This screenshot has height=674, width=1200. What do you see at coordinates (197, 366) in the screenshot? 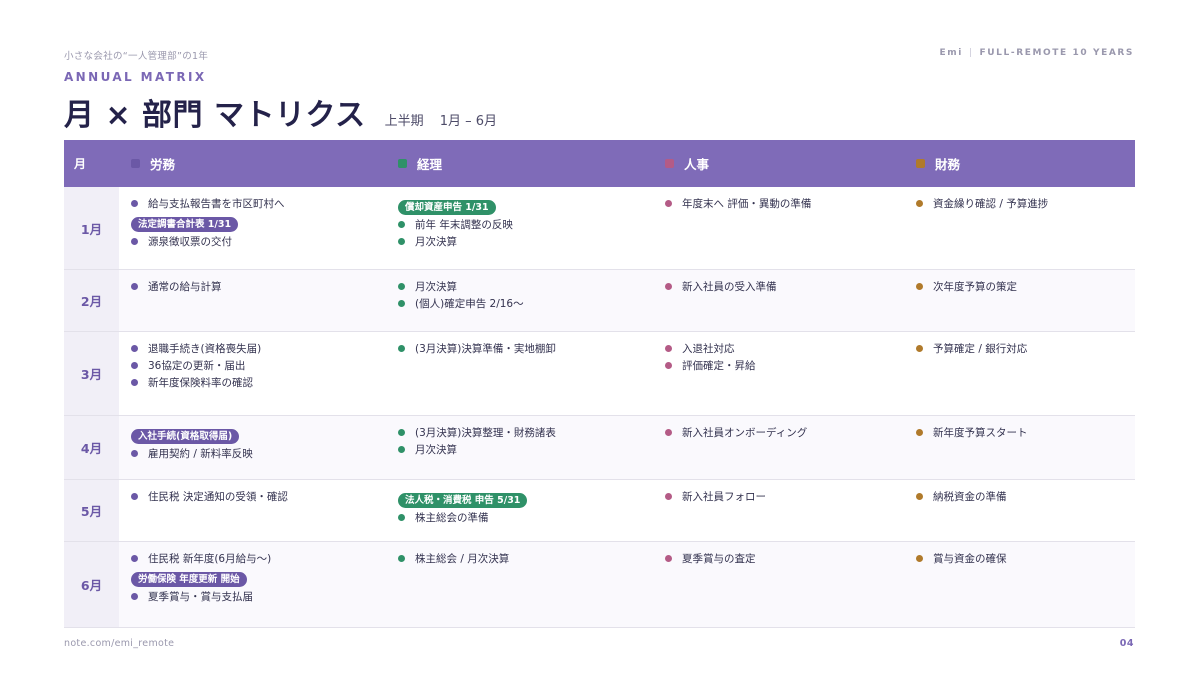
I see `task-text: 36協定の更新・届出` at bounding box center [197, 366].